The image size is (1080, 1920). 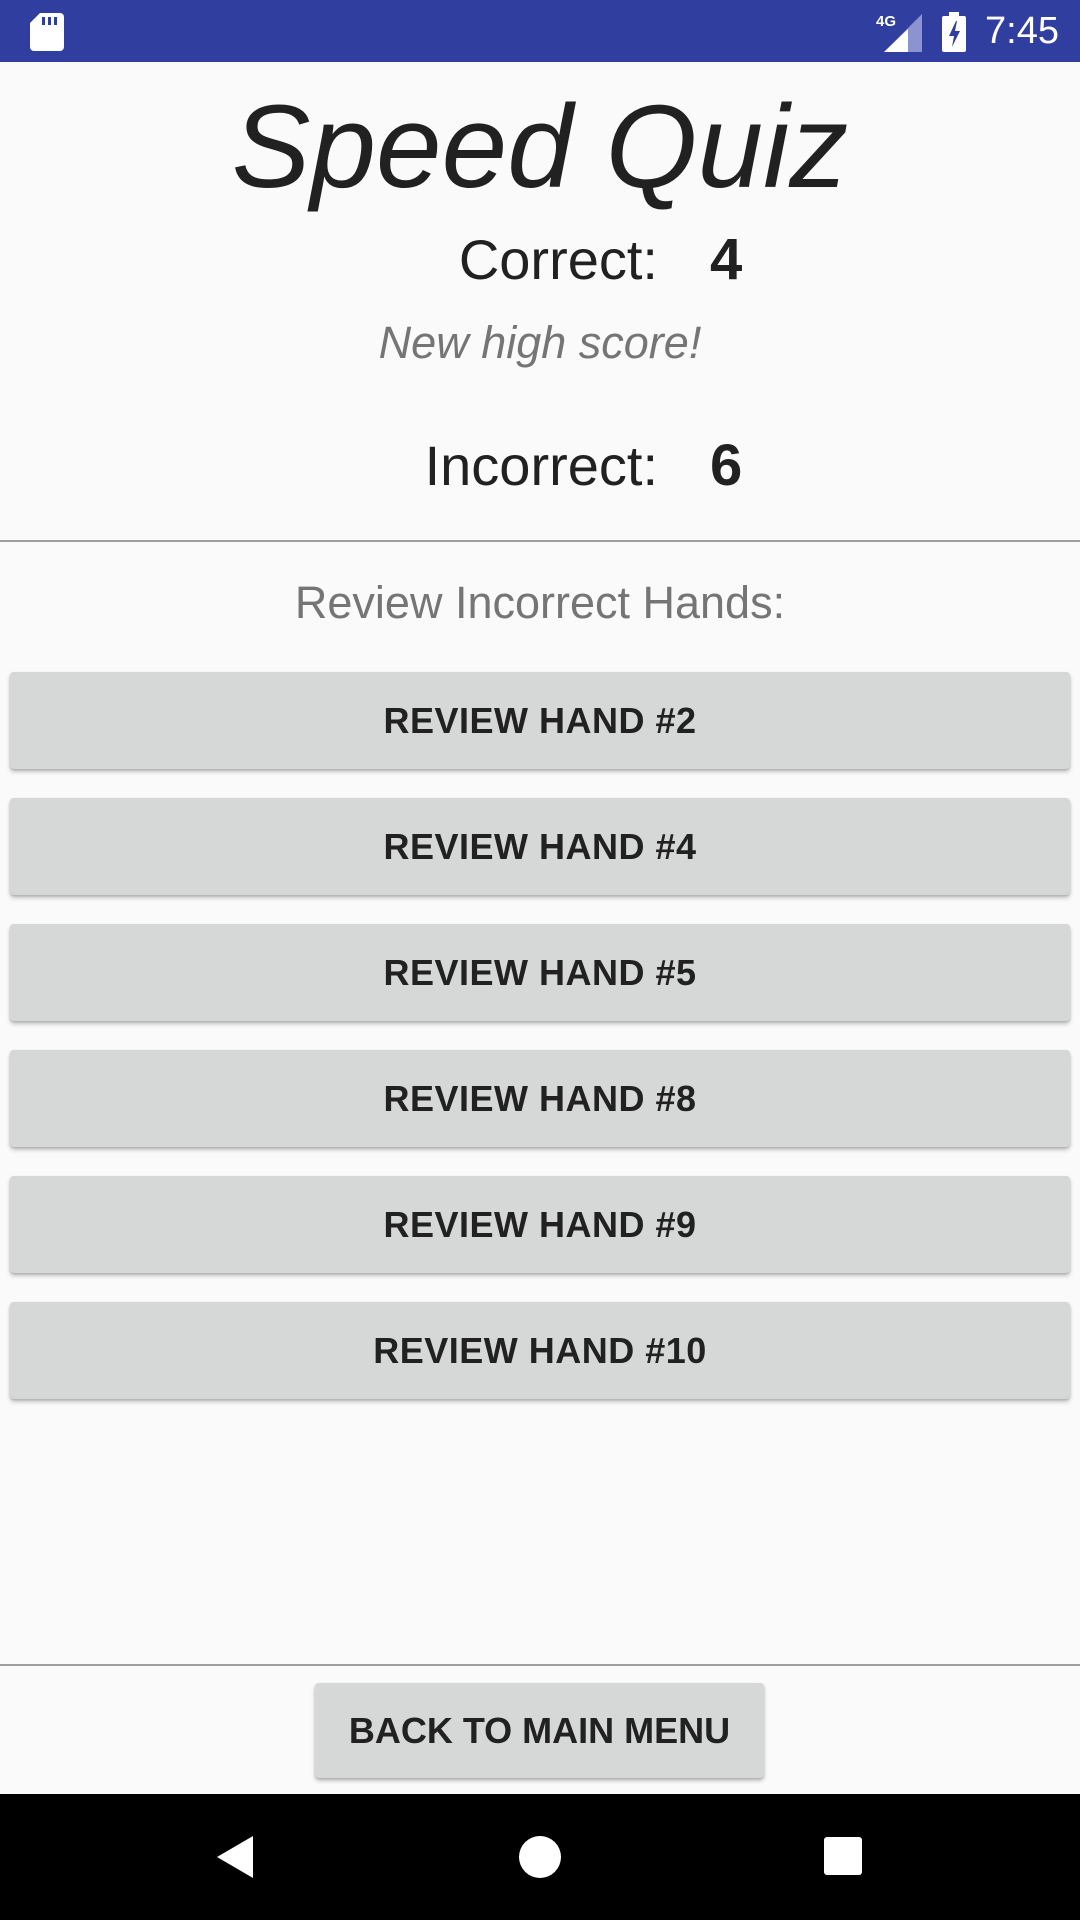 What do you see at coordinates (540, 342) in the screenshot?
I see `high-score-message: New high score!` at bounding box center [540, 342].